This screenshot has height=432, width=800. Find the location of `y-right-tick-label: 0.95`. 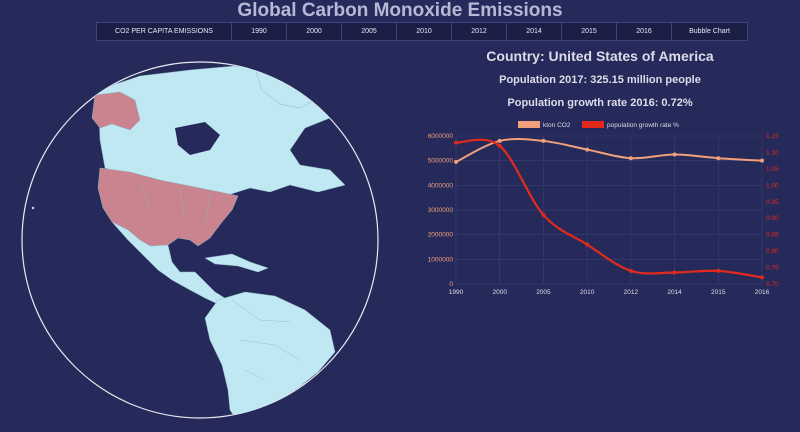

y-right-tick-label: 0.95 is located at coordinates (772, 202).